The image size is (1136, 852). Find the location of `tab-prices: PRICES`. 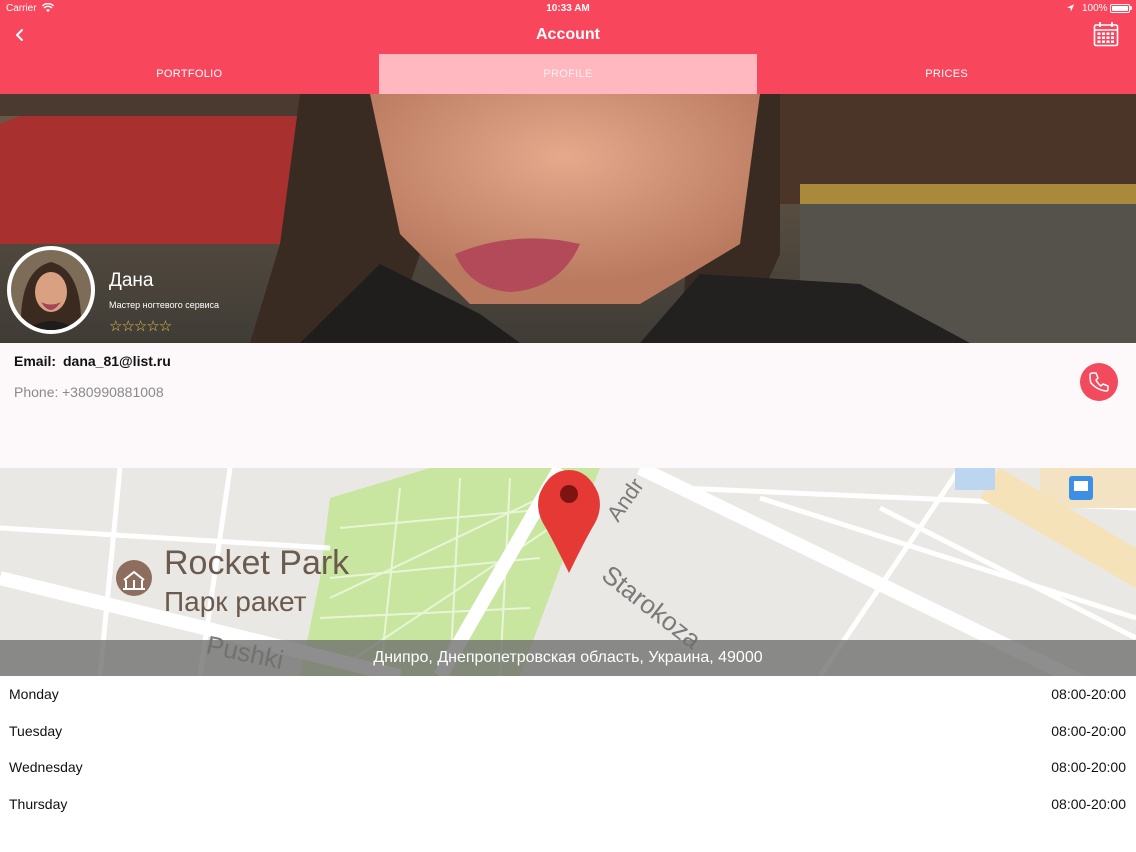

tab-prices: PRICES is located at coordinates (946, 74).